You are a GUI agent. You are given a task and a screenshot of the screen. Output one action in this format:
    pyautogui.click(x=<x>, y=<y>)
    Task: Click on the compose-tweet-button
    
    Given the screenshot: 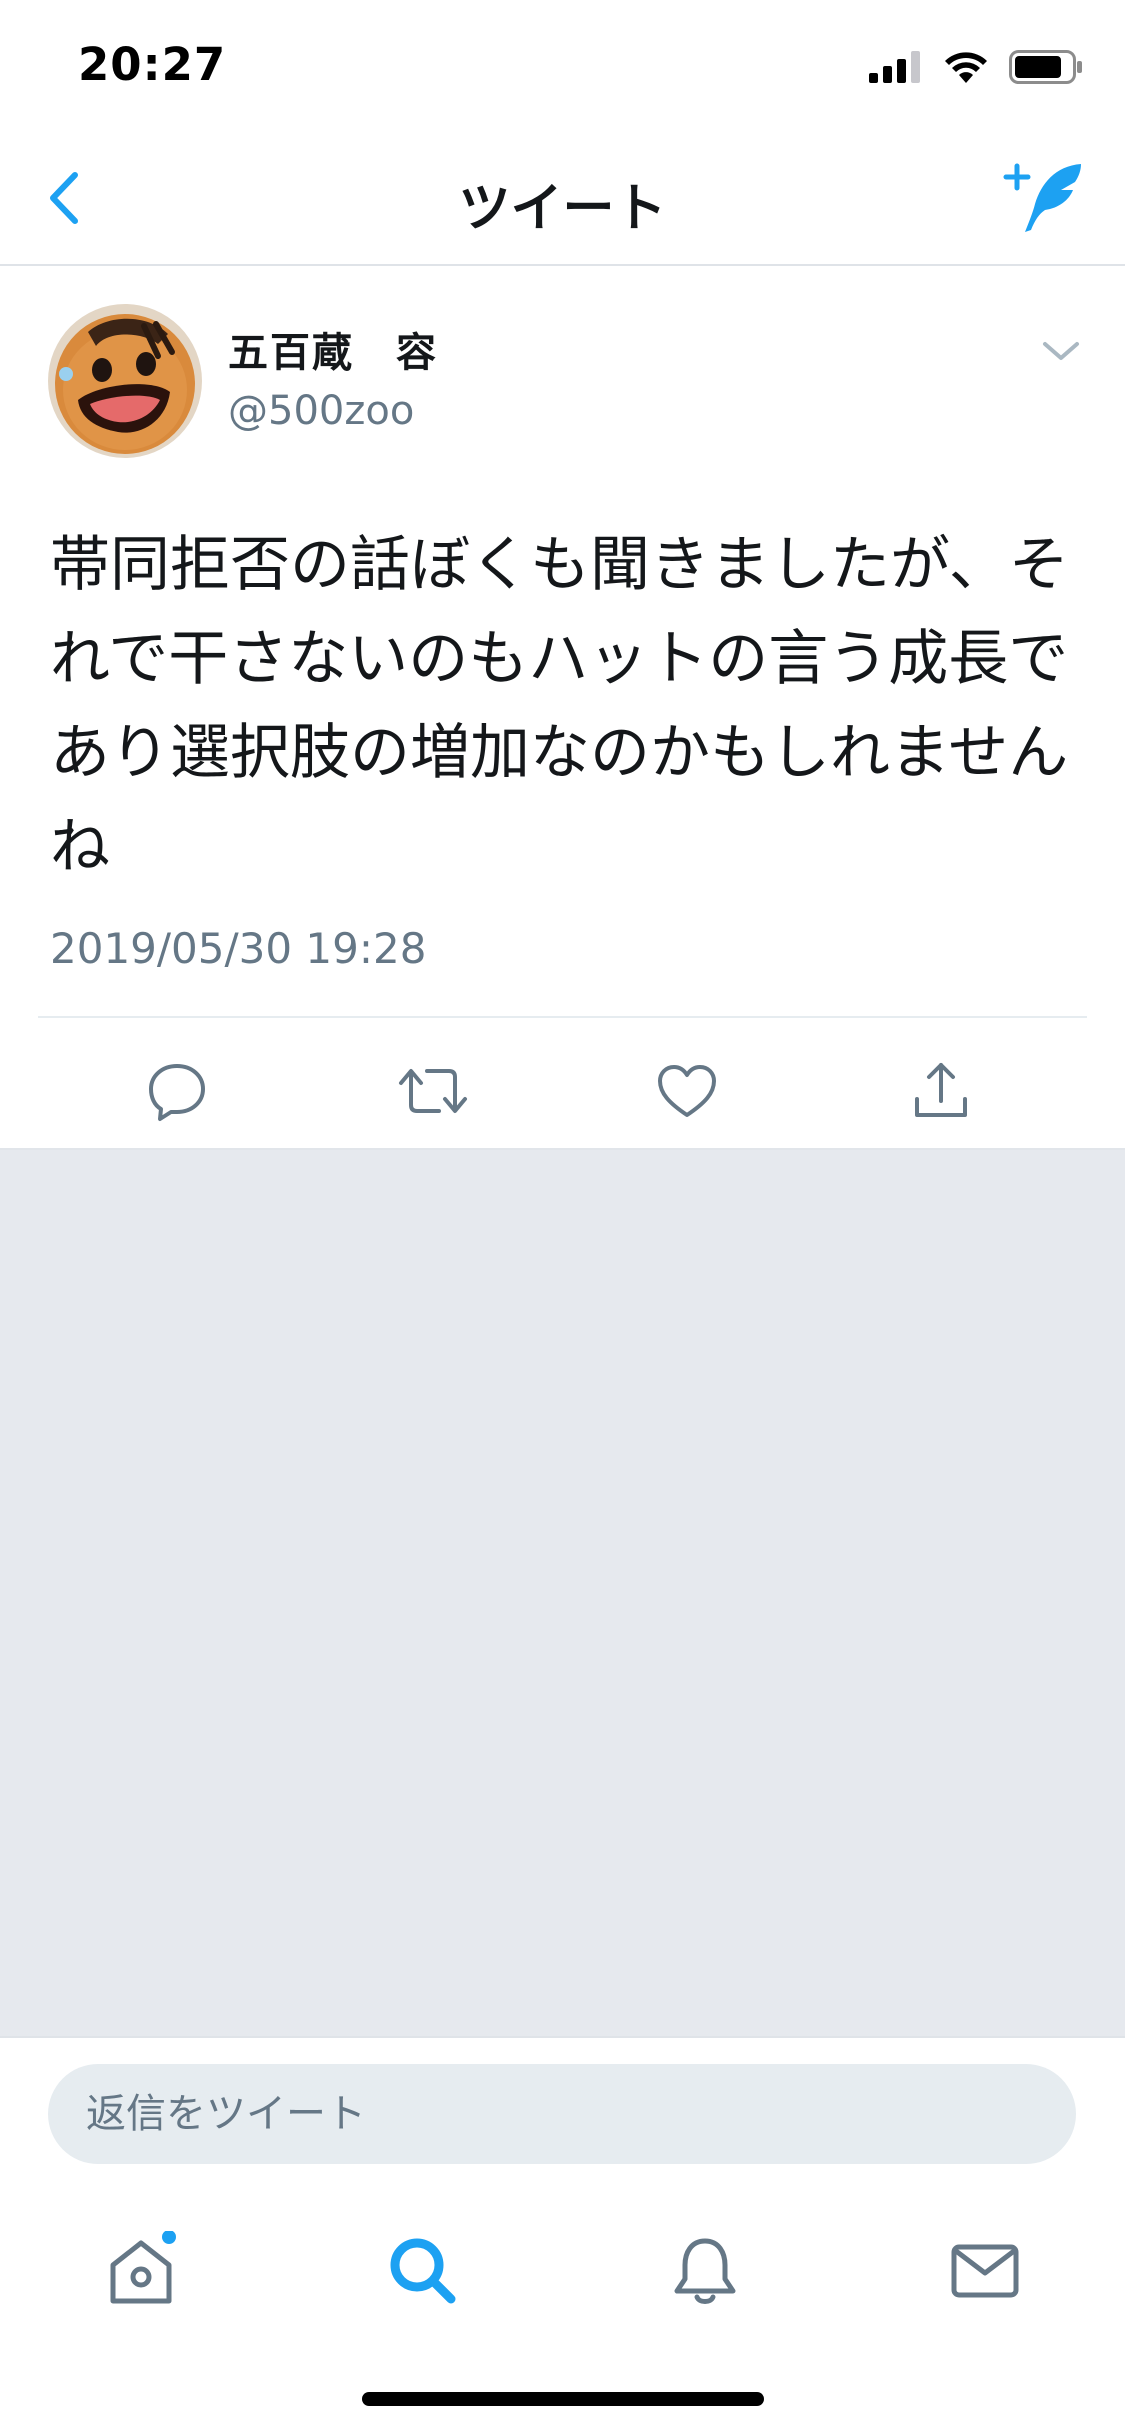 What is the action you would take?
    pyautogui.click(x=1046, y=198)
    